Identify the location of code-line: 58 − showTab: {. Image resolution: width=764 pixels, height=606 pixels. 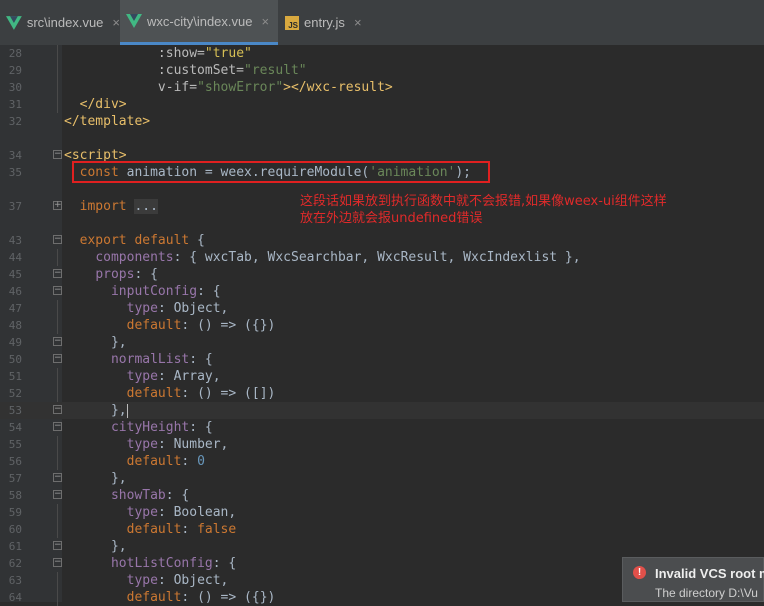
(382, 495).